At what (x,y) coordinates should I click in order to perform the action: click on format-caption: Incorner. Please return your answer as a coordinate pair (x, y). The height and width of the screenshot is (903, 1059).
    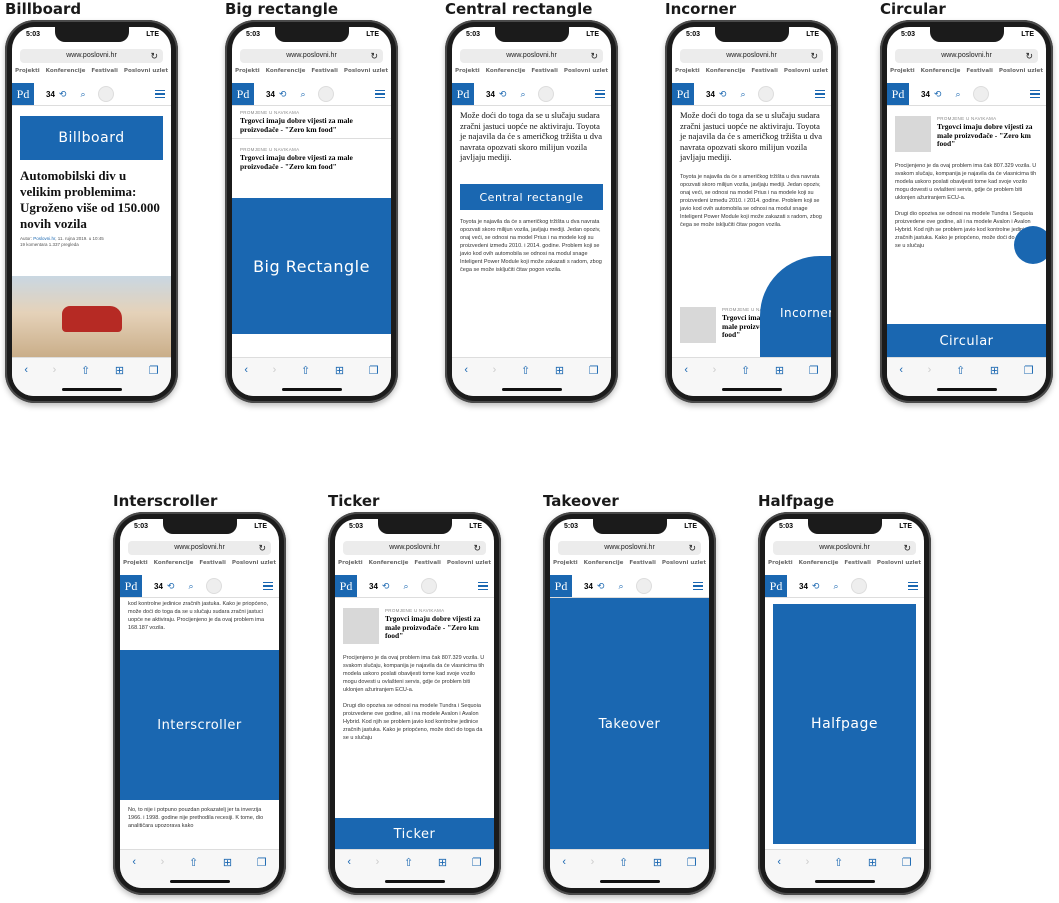
    Looking at the image, I should click on (701, 9).